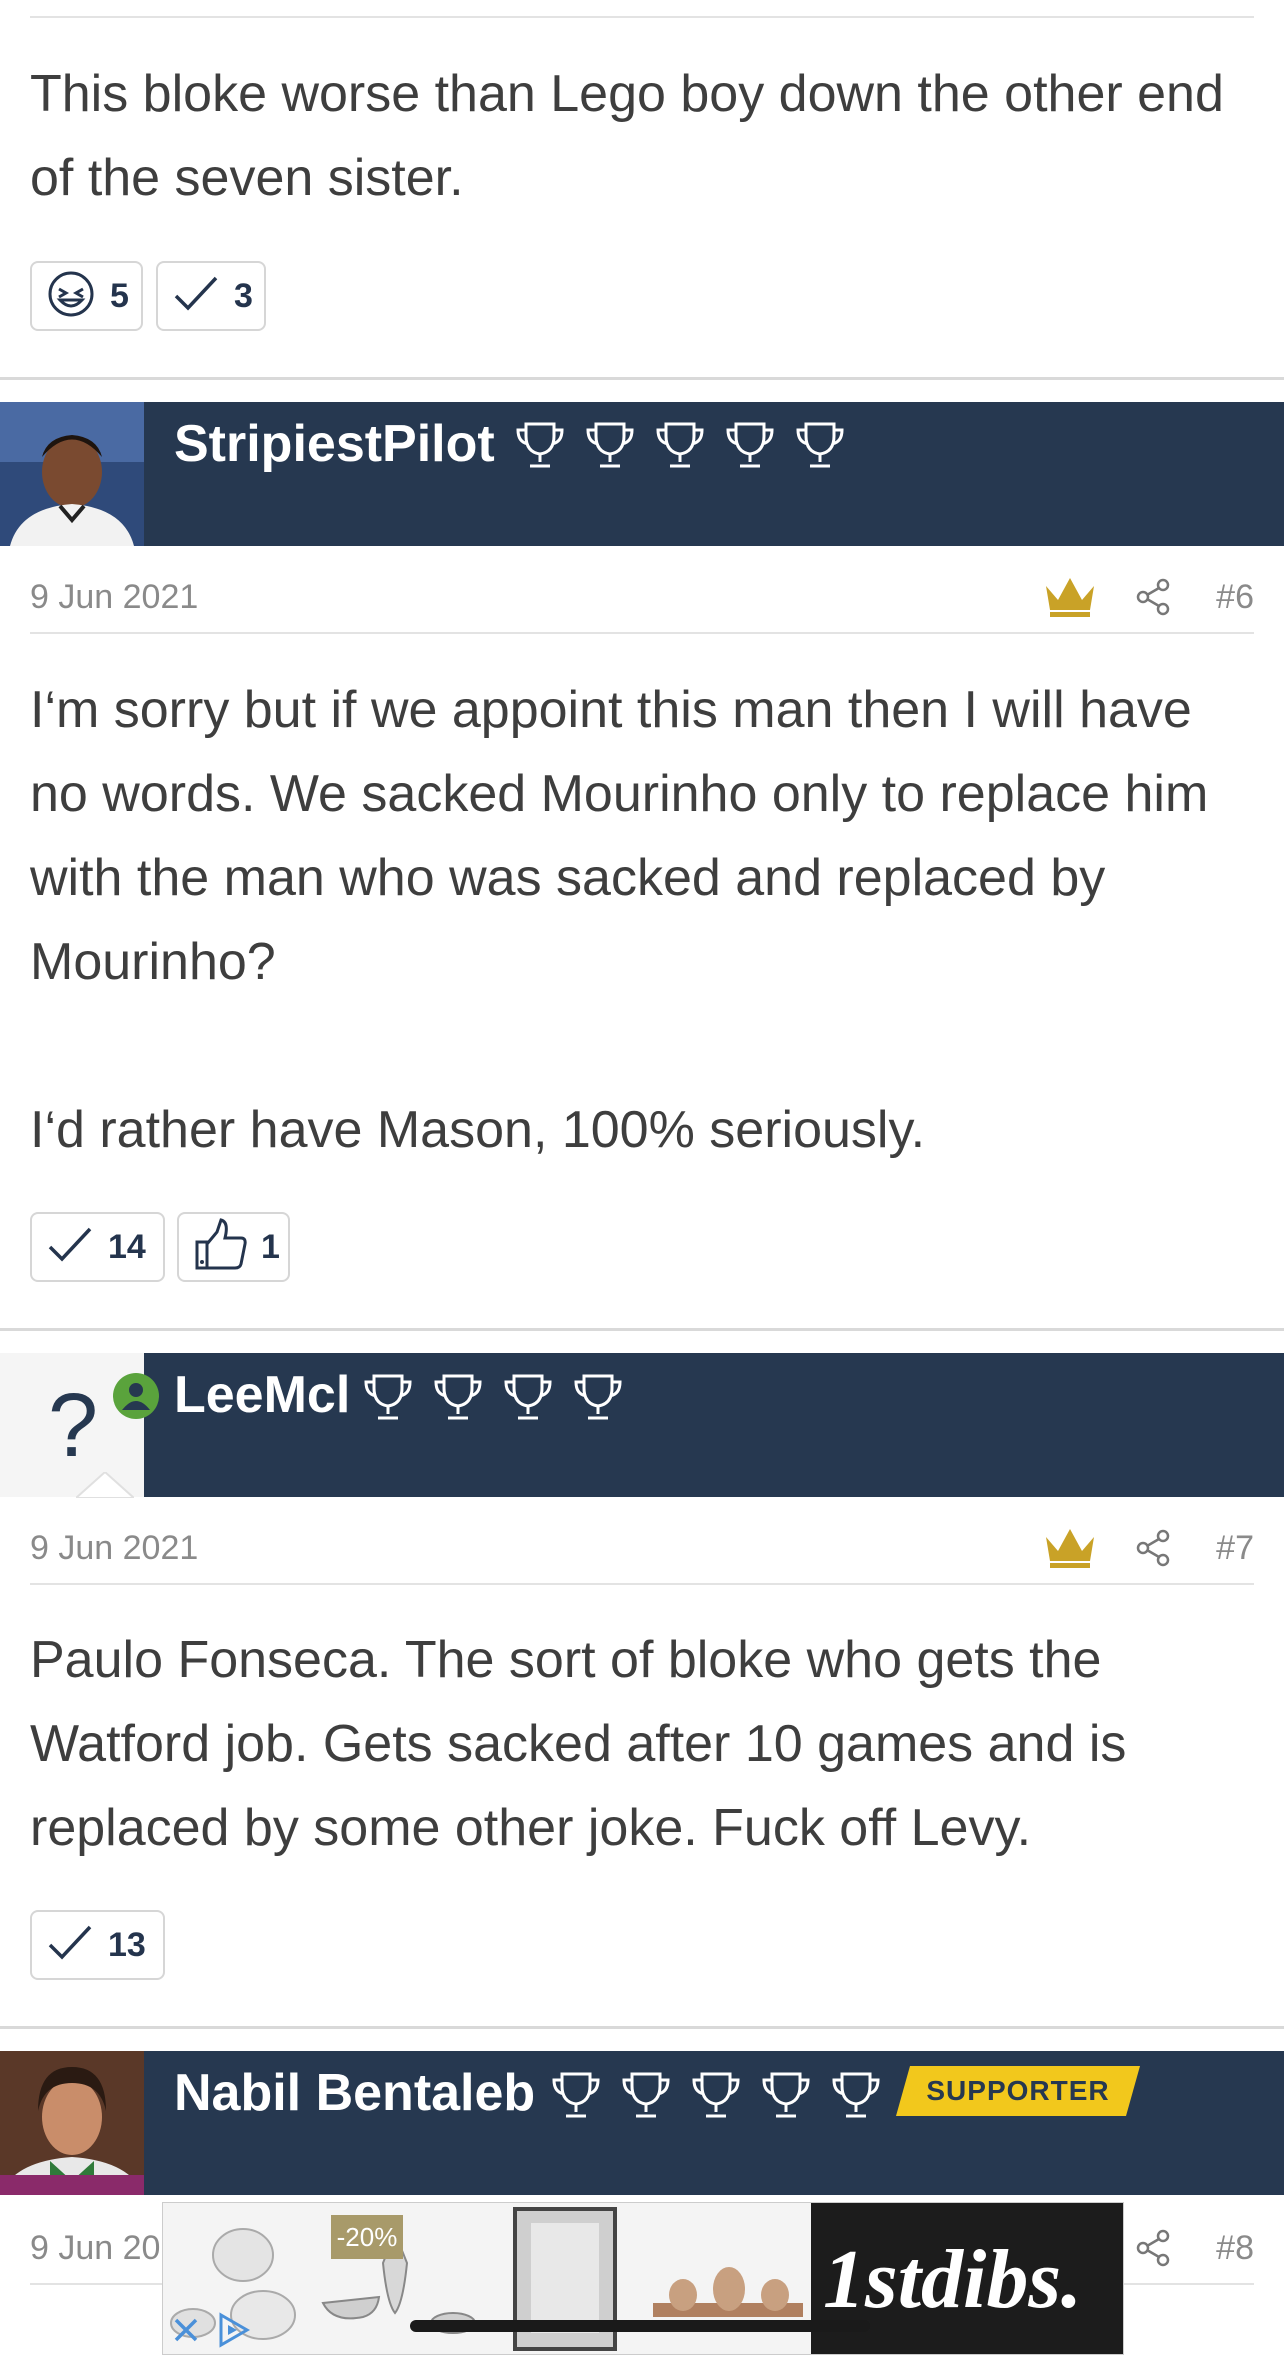 The image size is (1284, 2355). I want to click on reaction-count: 13, so click(127, 1944).